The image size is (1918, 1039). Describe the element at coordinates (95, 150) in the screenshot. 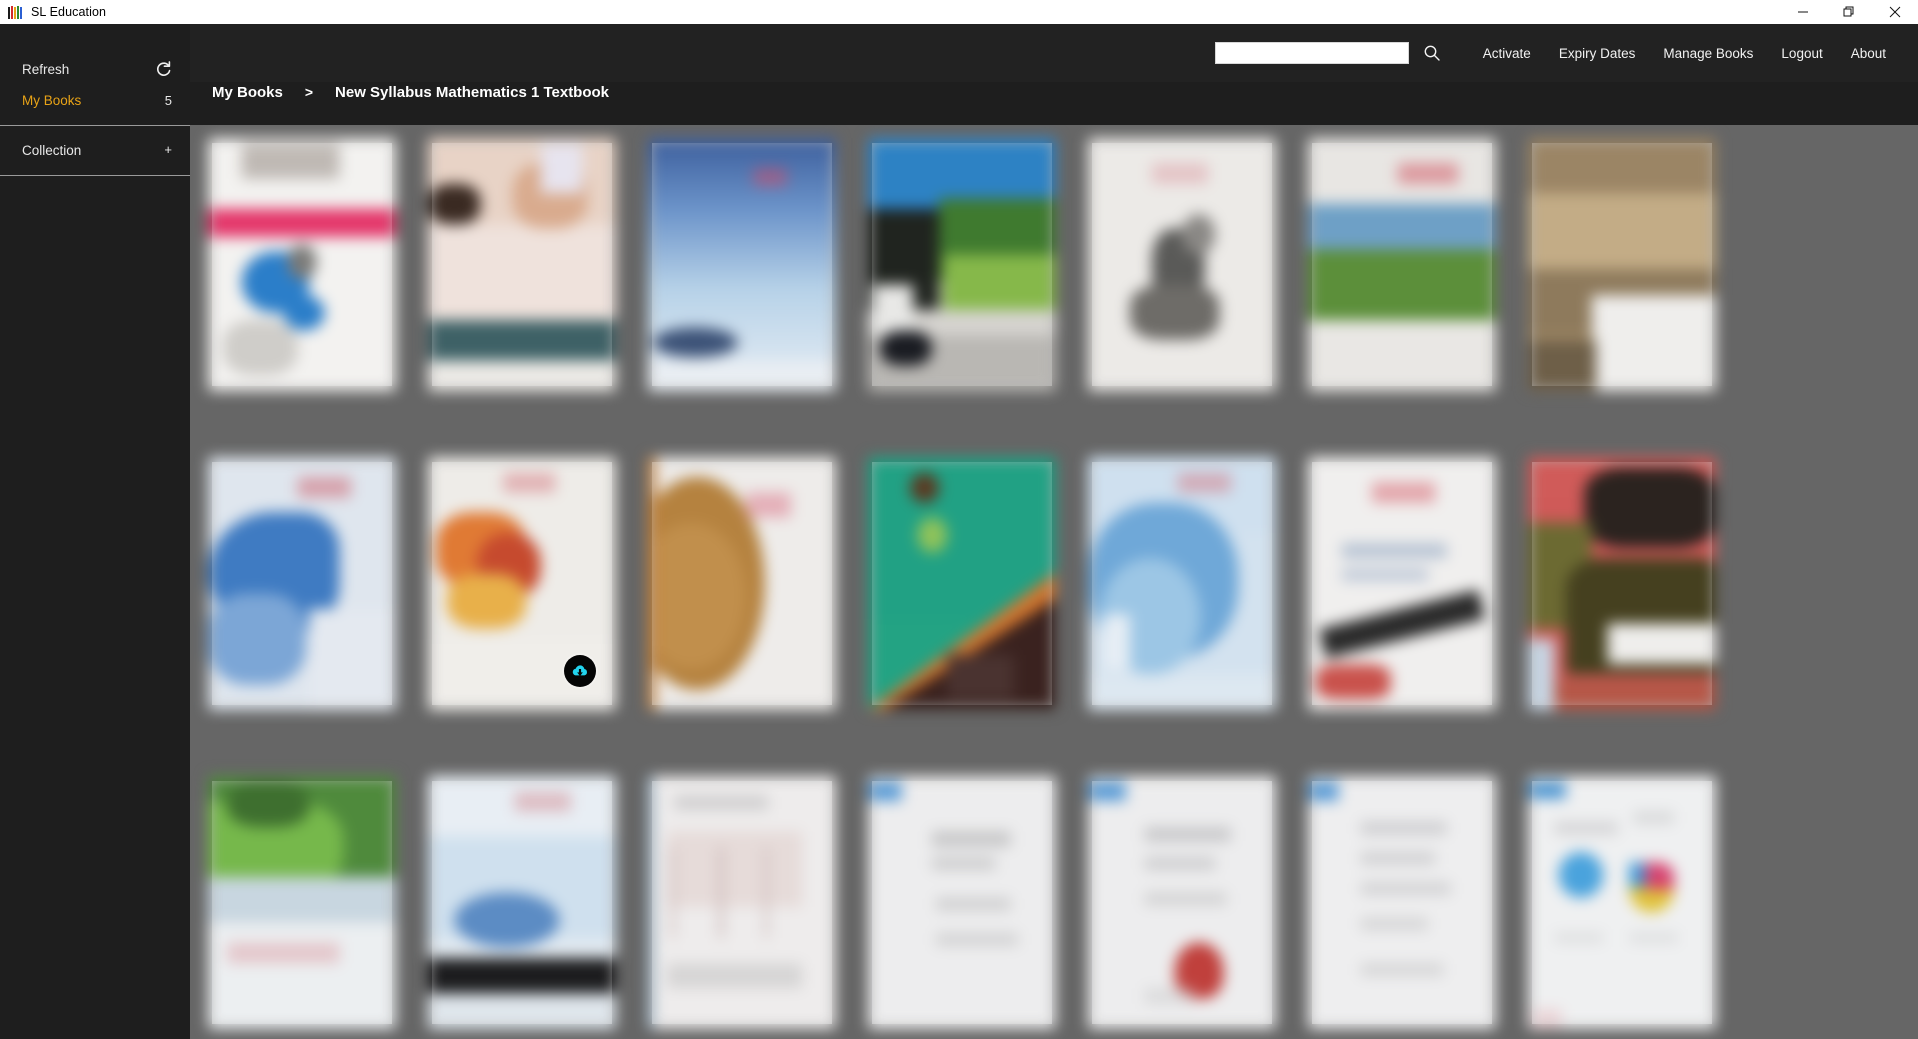

I see `sidebar-item-collection: Collection +` at that location.